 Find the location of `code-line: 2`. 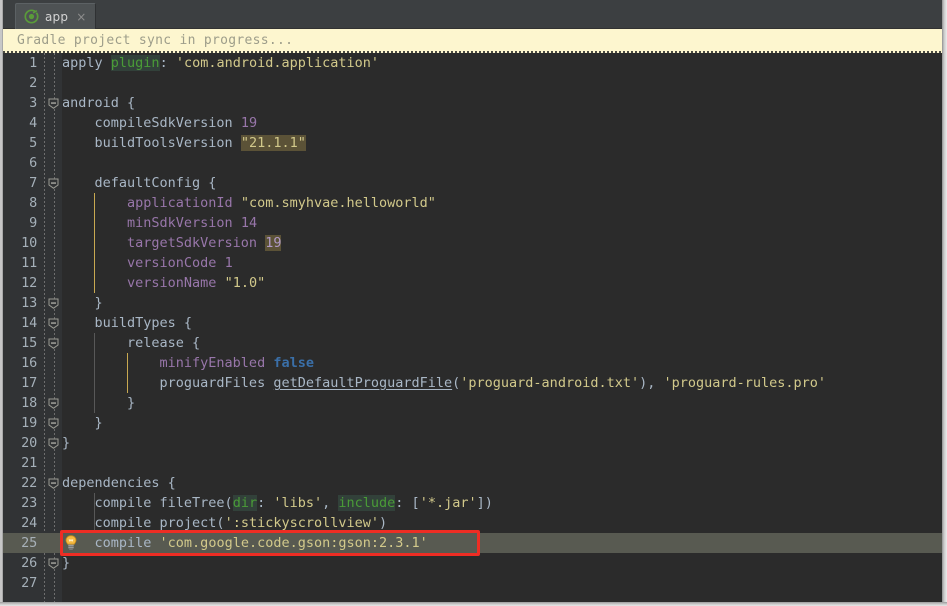

code-line: 2 is located at coordinates (472, 83).